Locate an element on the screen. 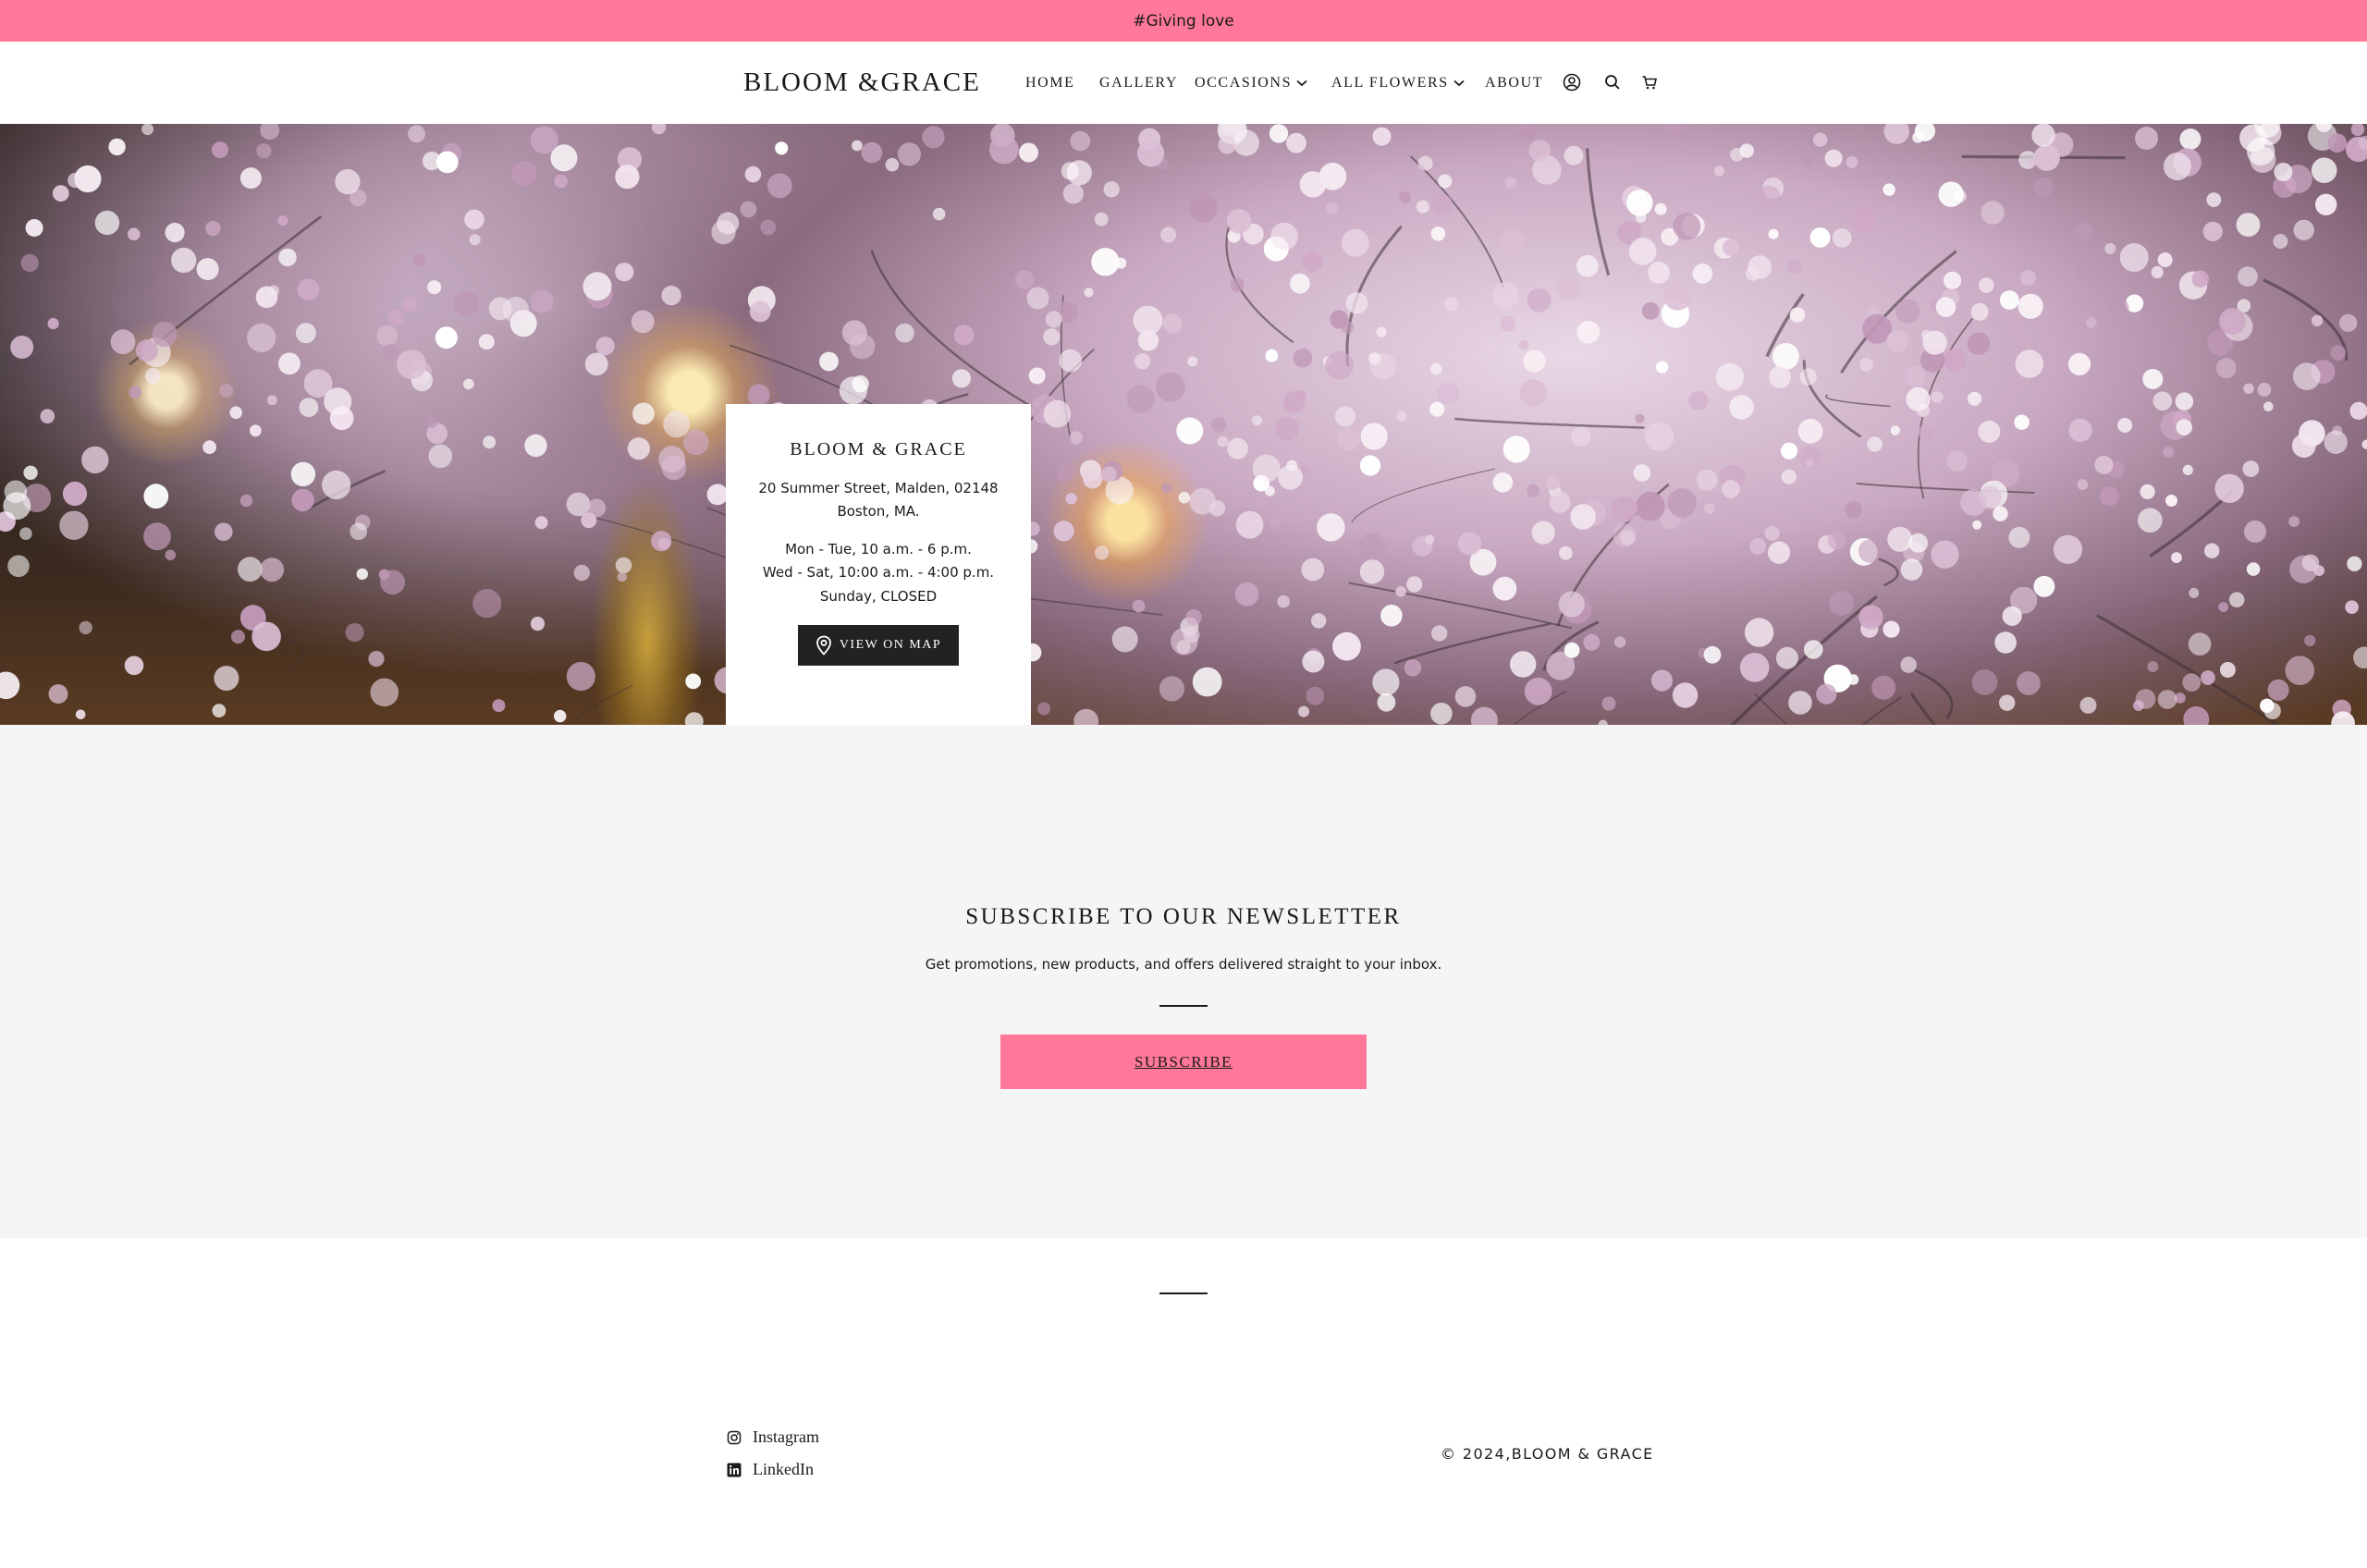  nav-home: HOME is located at coordinates (1050, 84).